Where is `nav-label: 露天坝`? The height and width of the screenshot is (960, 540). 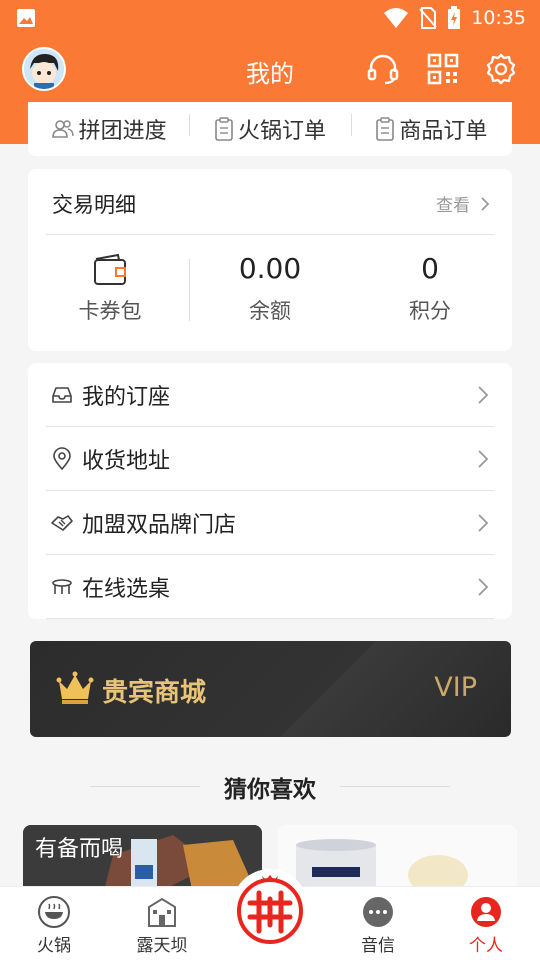 nav-label: 露天坝 is located at coordinates (162, 946).